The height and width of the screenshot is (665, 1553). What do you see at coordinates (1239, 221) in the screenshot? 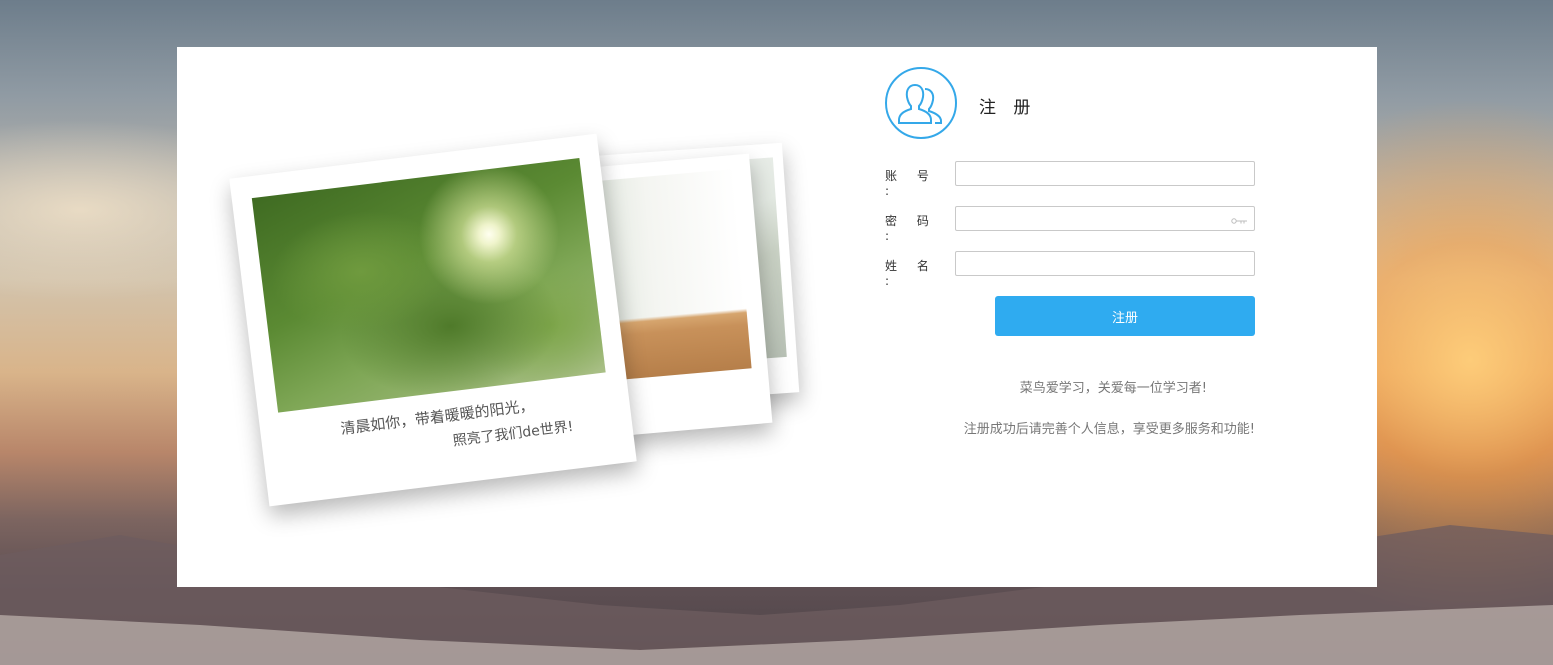
I see `key-icon` at bounding box center [1239, 221].